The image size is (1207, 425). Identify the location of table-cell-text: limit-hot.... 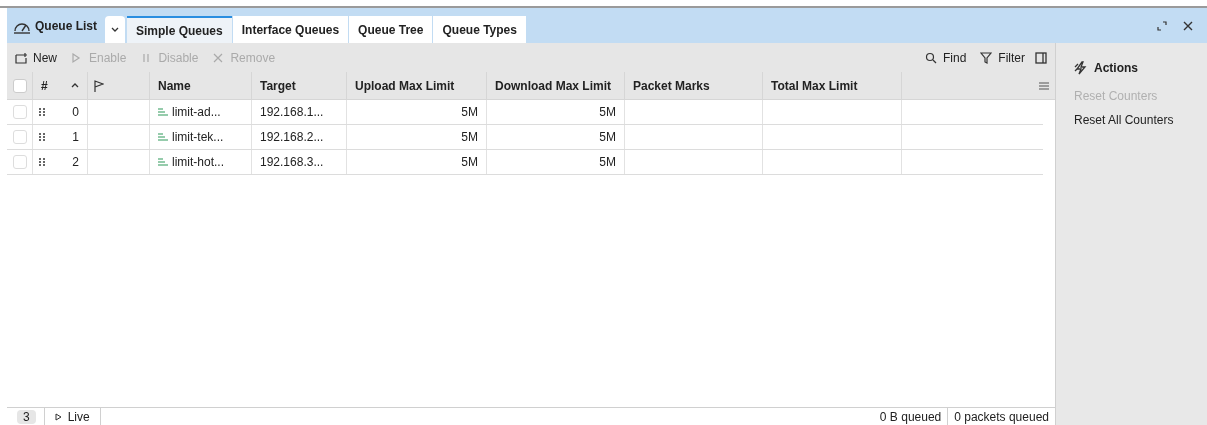
(198, 162).